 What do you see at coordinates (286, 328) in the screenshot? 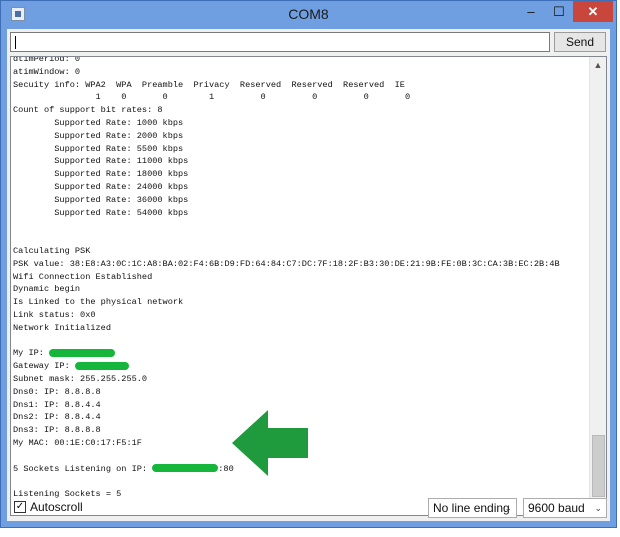
I see `serial-line: Network Initialized` at bounding box center [286, 328].